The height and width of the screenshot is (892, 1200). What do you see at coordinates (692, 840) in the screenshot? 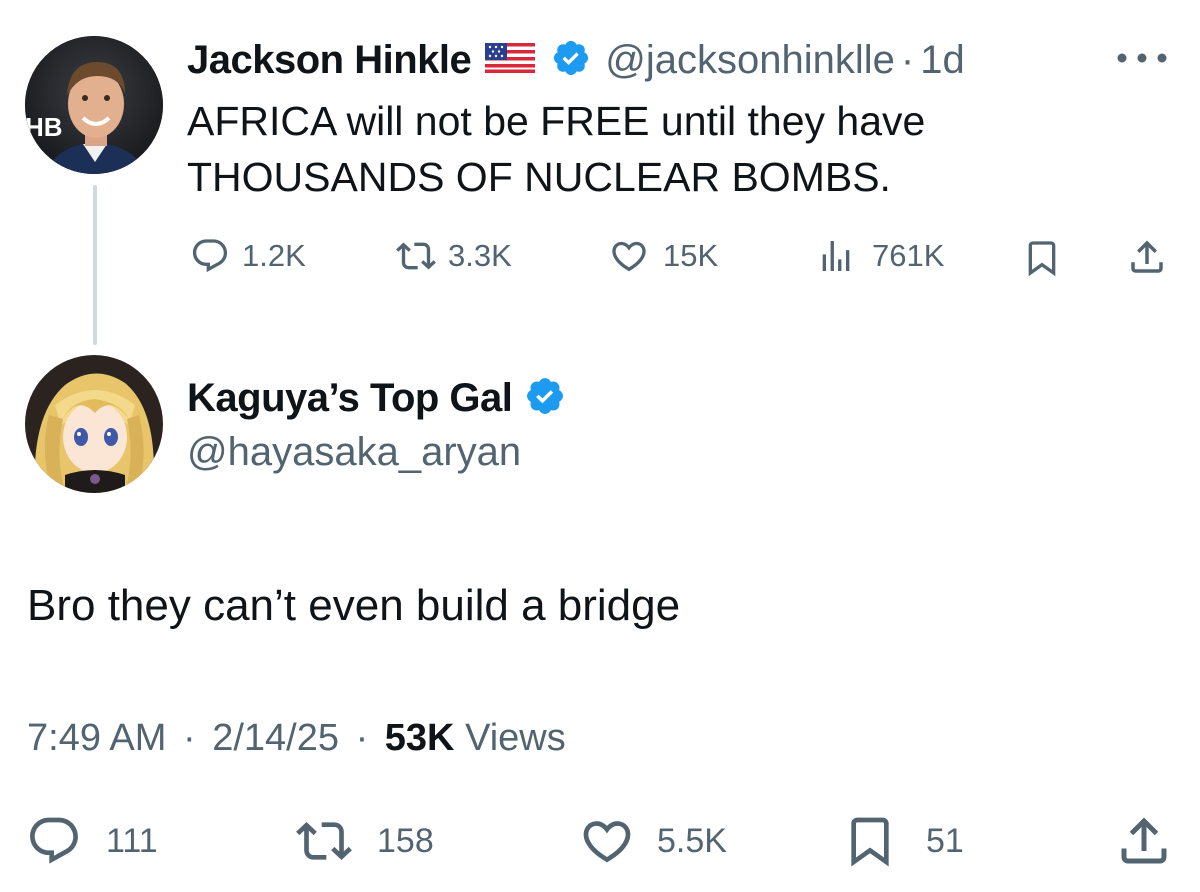
I see `reply-like-count: 5.5K` at bounding box center [692, 840].